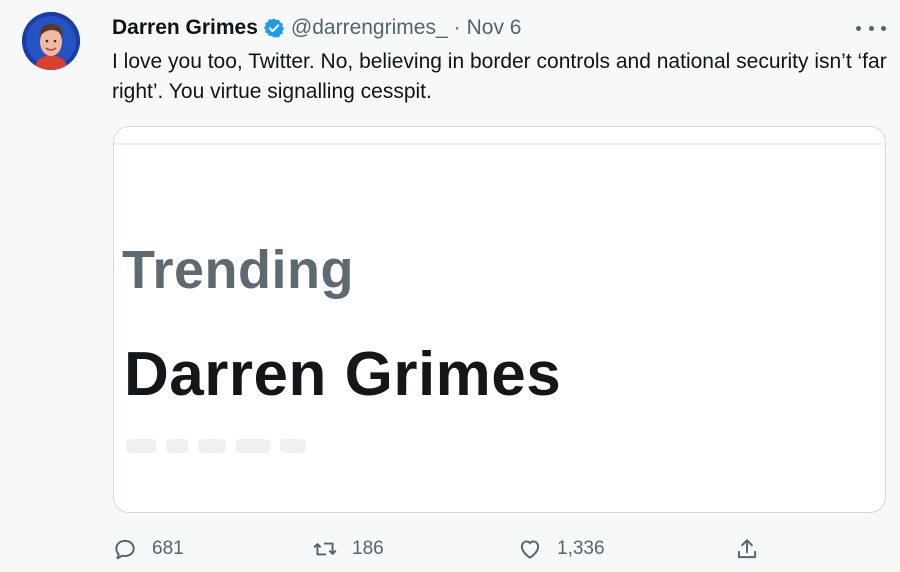  I want to click on share-icon, so click(747, 549).